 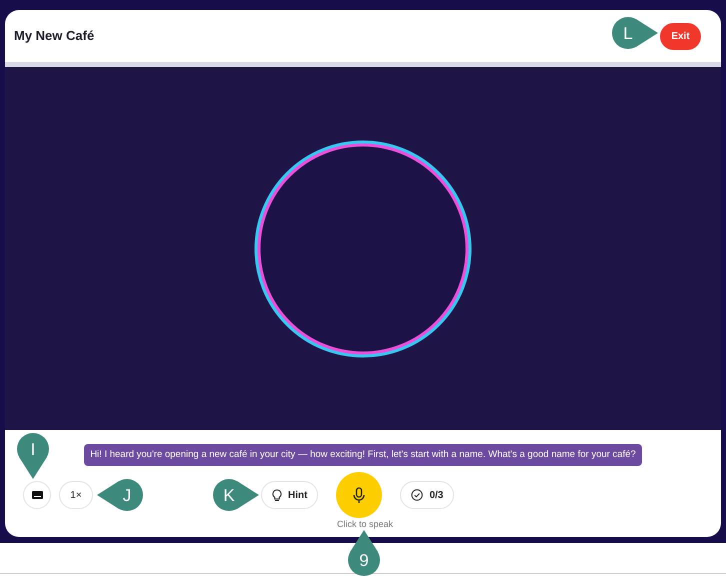 I want to click on page-title: My New Café, so click(x=54, y=36).